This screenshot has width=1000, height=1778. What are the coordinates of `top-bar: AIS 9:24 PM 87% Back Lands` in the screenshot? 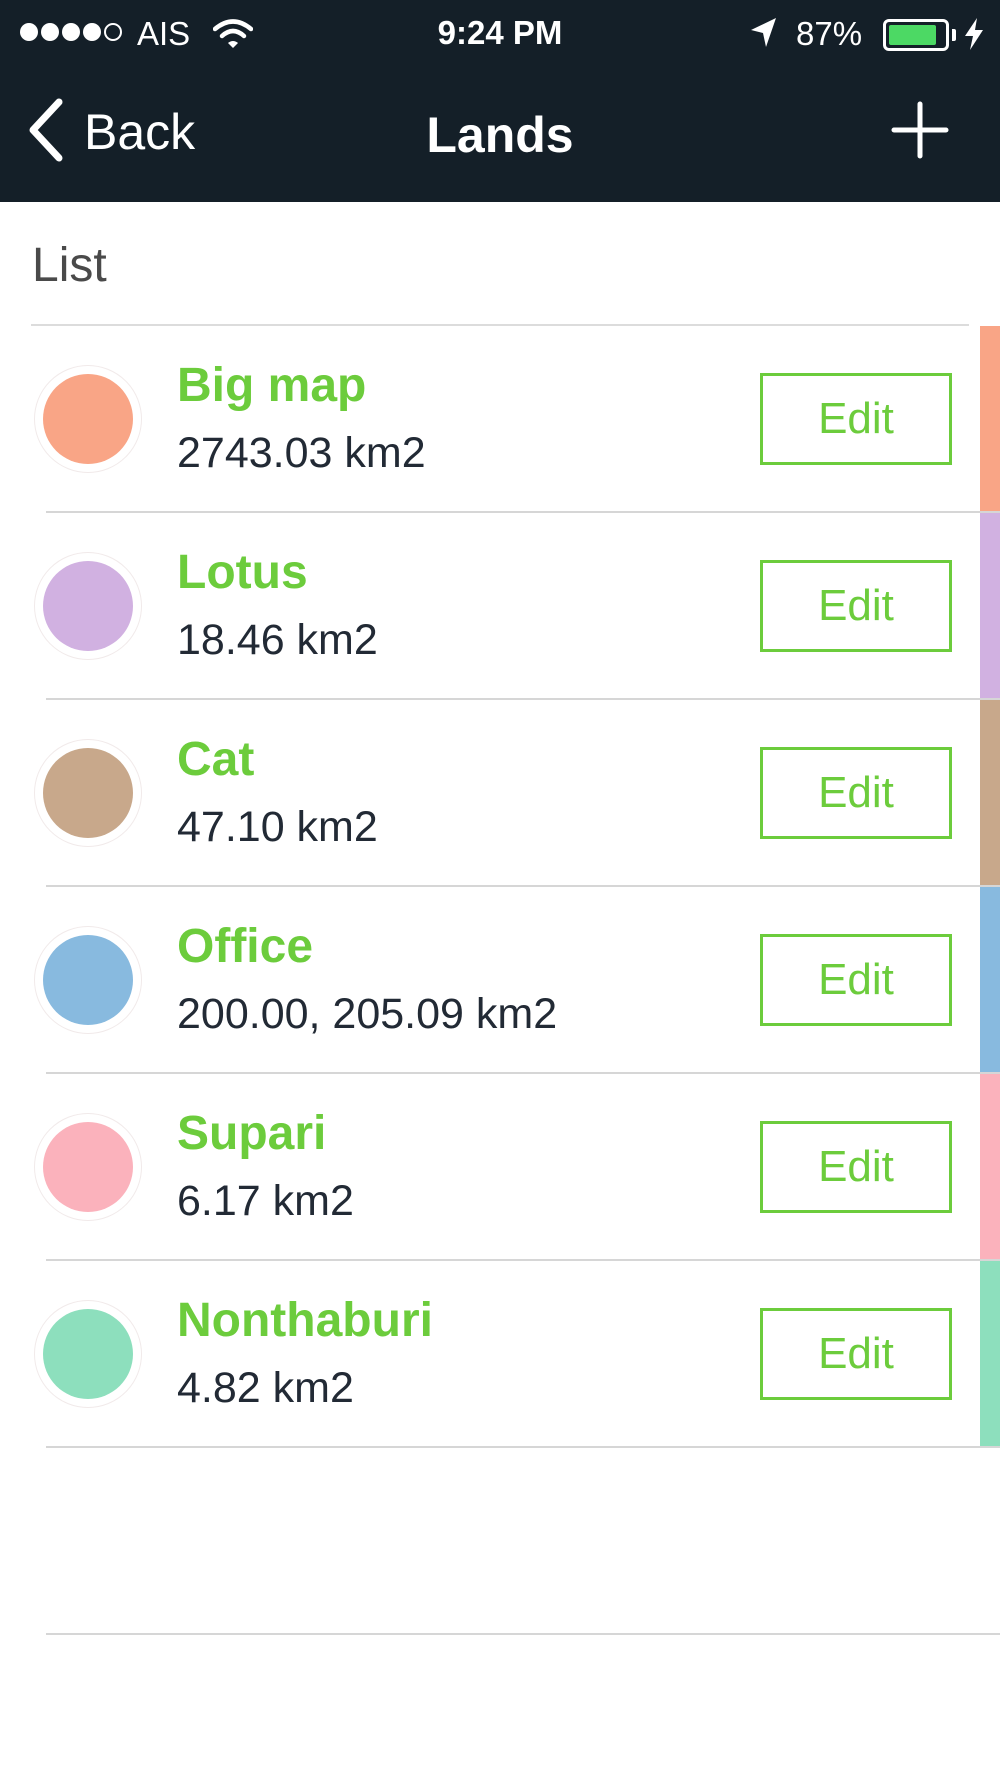 It's located at (500, 101).